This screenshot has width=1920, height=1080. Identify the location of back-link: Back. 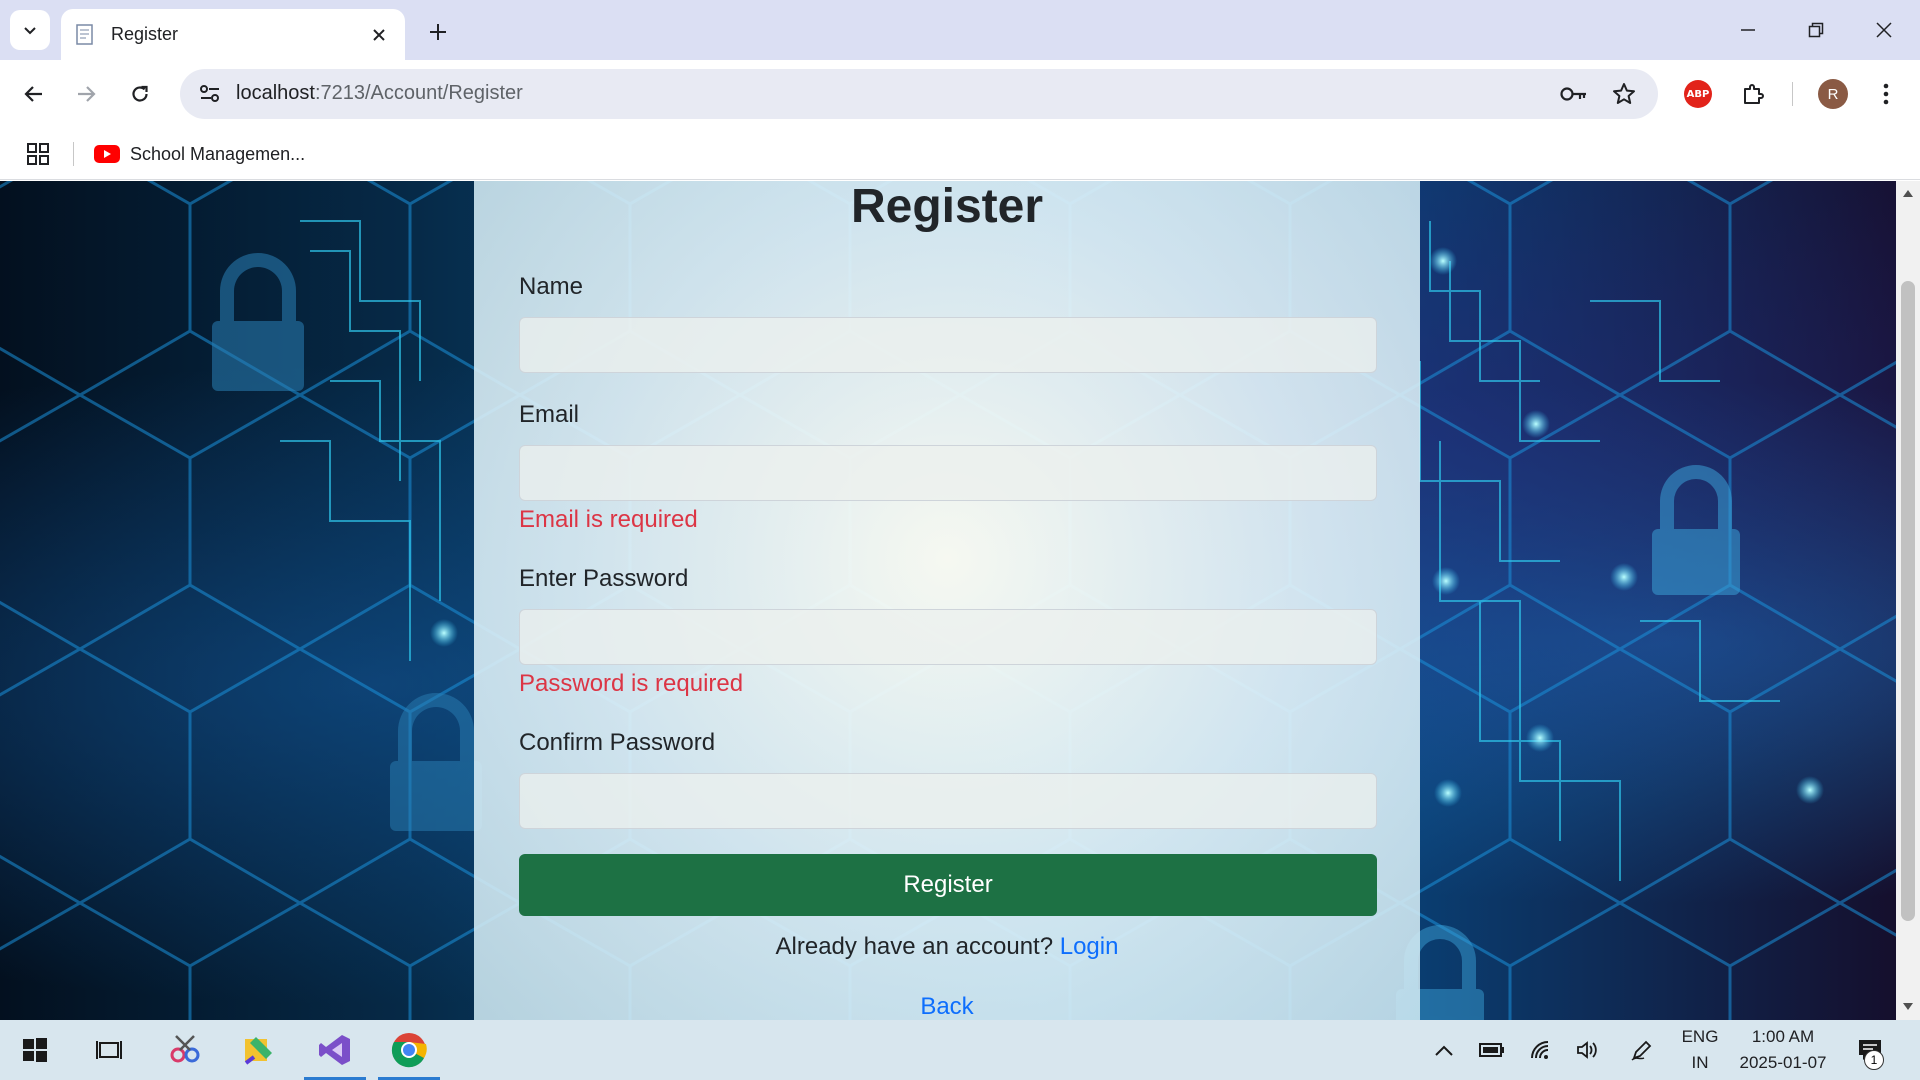
(947, 1006).